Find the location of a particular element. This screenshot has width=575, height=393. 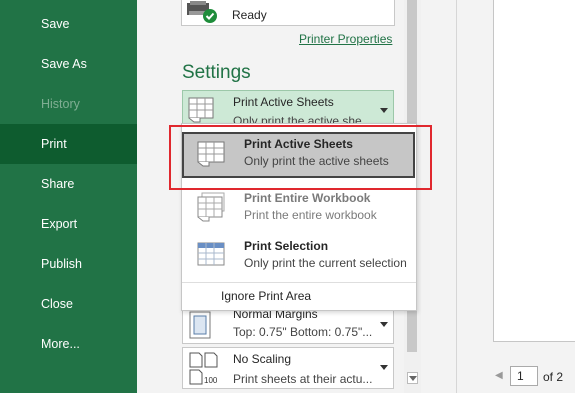

nav-save: Save is located at coordinates (68, 24).